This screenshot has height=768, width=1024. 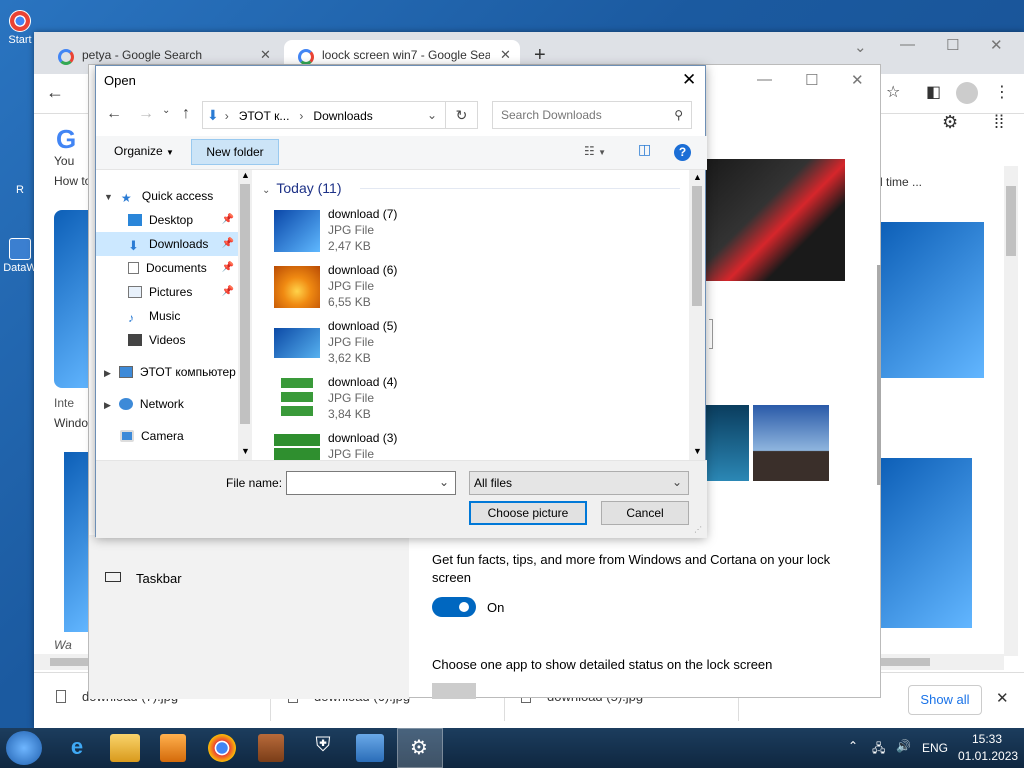 What do you see at coordinates (222, 748) in the screenshot?
I see `chrome-icon` at bounding box center [222, 748].